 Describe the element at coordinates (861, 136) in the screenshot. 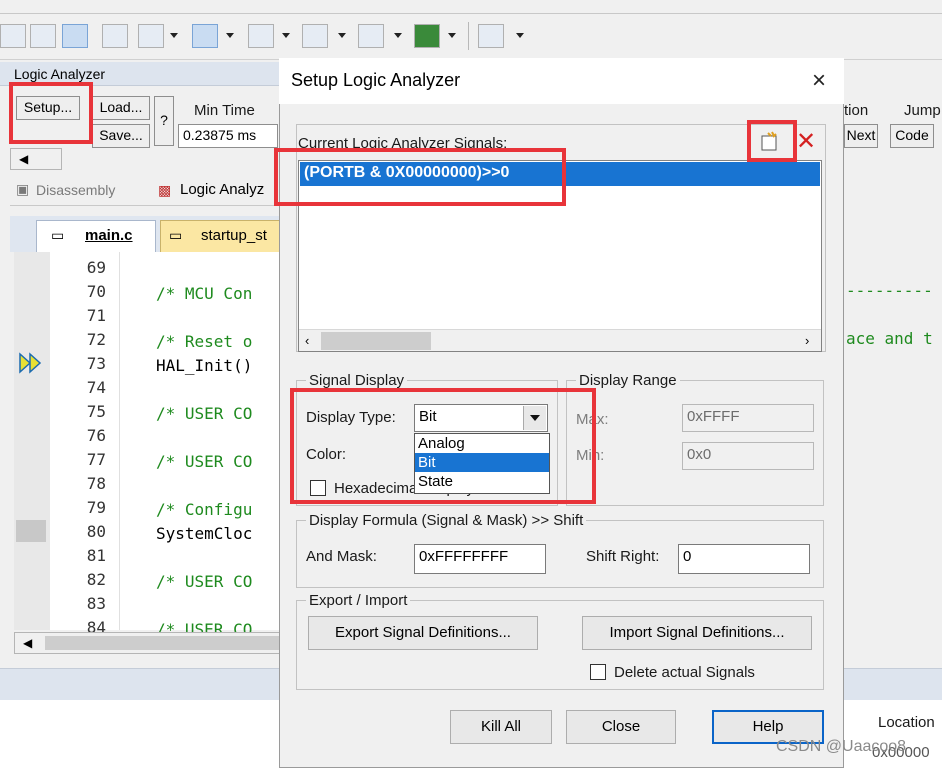

I see `next-button: Next` at that location.